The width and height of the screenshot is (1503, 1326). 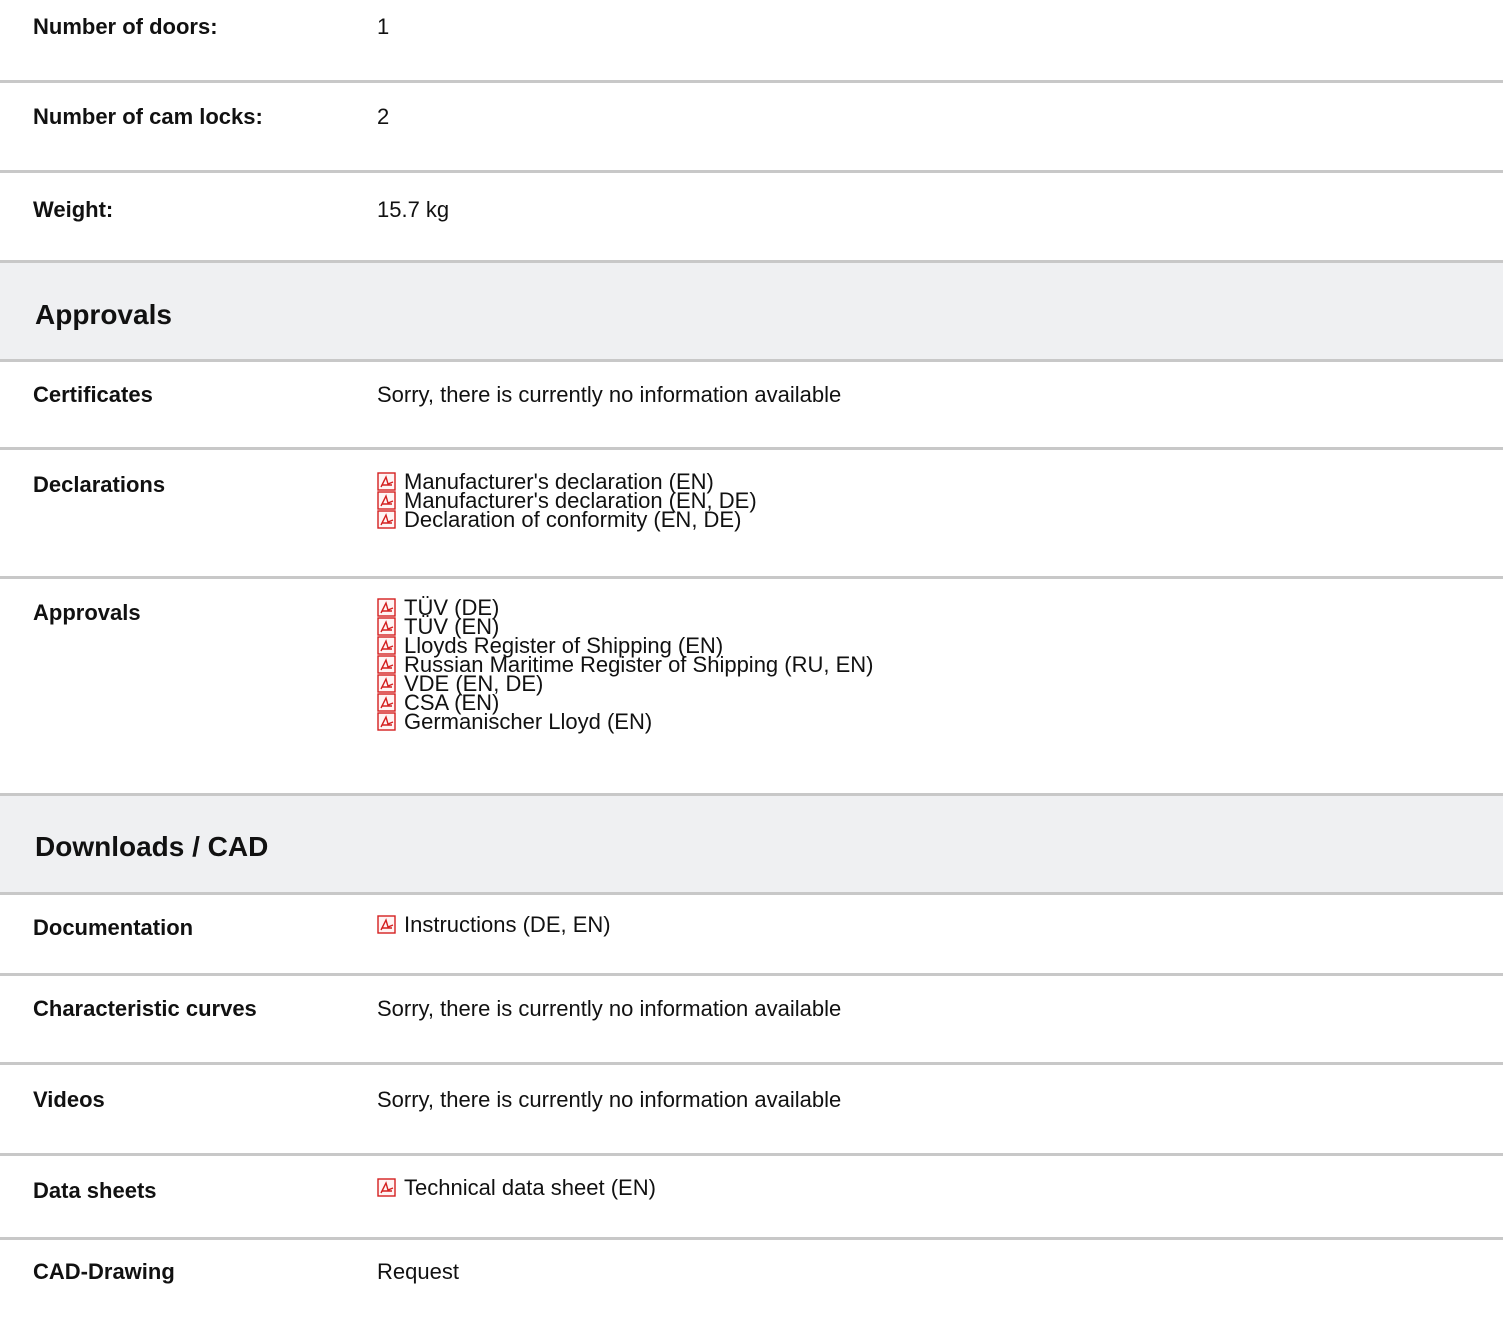 I want to click on data-sheets-list: Technical data sheet (EN), so click(x=516, y=1188).